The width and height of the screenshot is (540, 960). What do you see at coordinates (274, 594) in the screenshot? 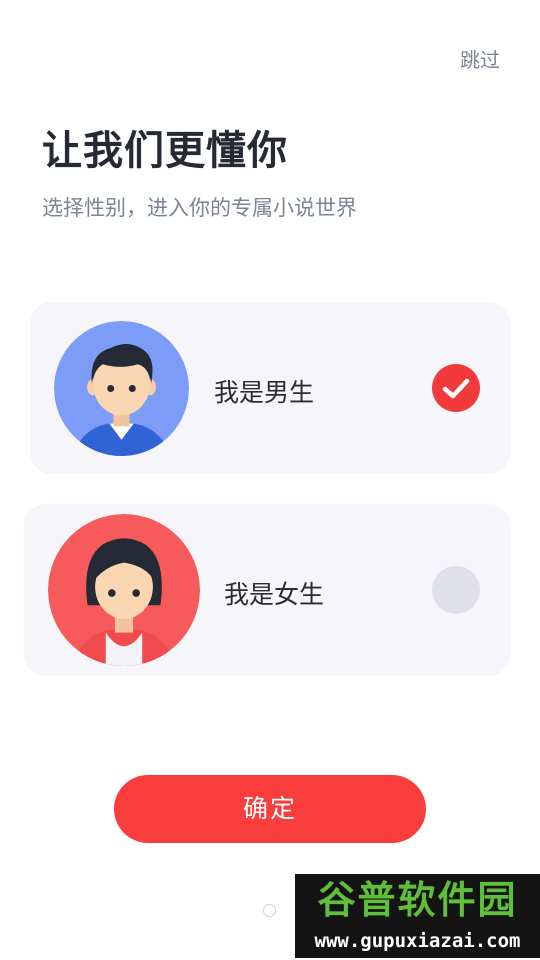
I see `female-option-label: 我是女生` at bounding box center [274, 594].